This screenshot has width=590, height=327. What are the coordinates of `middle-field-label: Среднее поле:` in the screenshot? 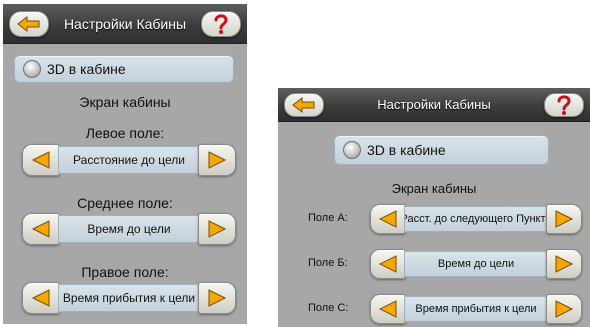 It's located at (125, 203).